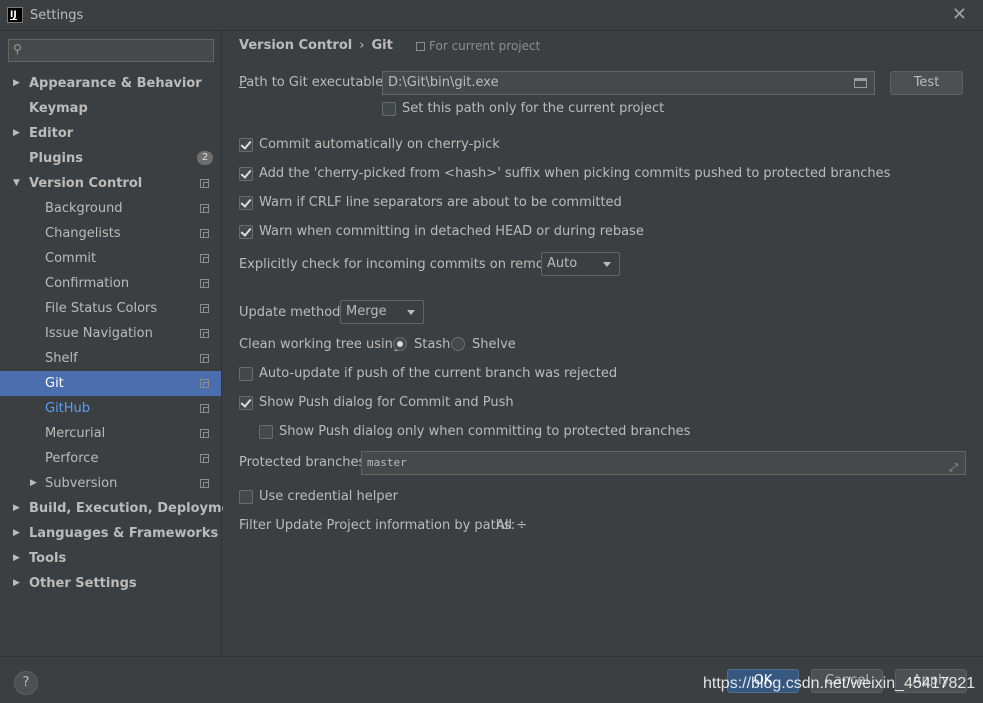 This screenshot has width=983, height=703. What do you see at coordinates (110, 583) in the screenshot?
I see `sidebar-item-other-settings: ▶ Other Settings` at bounding box center [110, 583].